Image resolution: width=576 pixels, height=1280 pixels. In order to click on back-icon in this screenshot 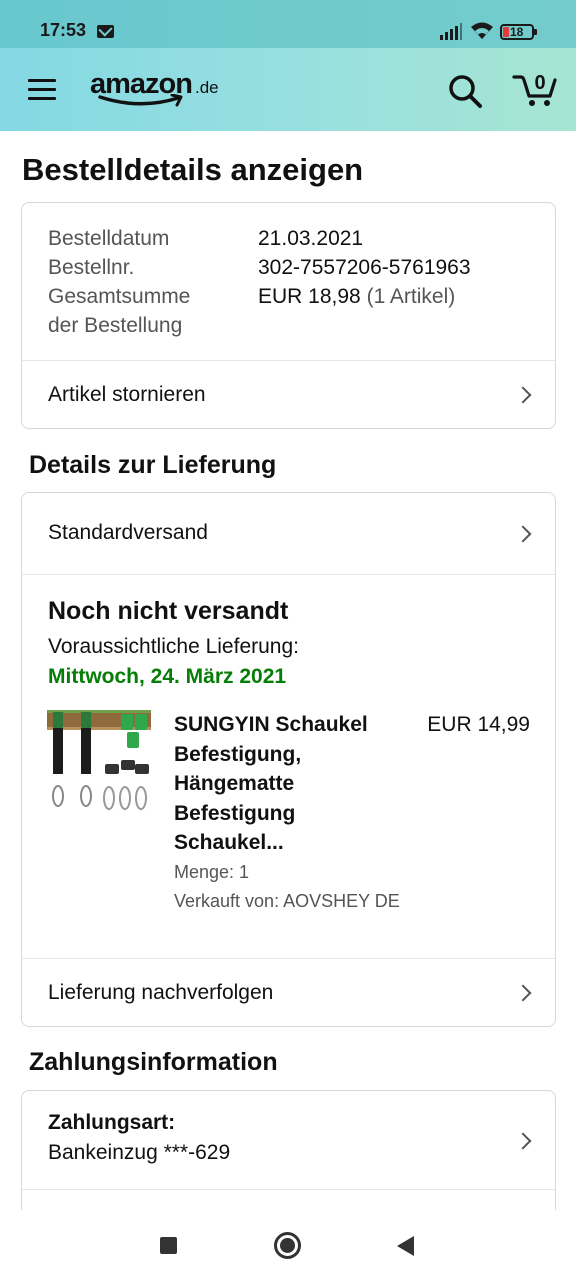, I will do `click(405, 1246)`.